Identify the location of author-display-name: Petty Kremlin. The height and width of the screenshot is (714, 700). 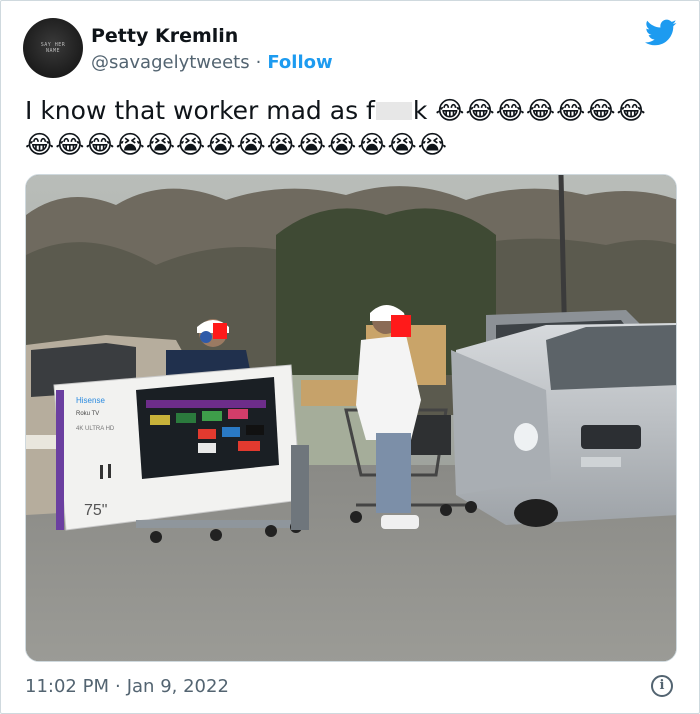
(164, 36).